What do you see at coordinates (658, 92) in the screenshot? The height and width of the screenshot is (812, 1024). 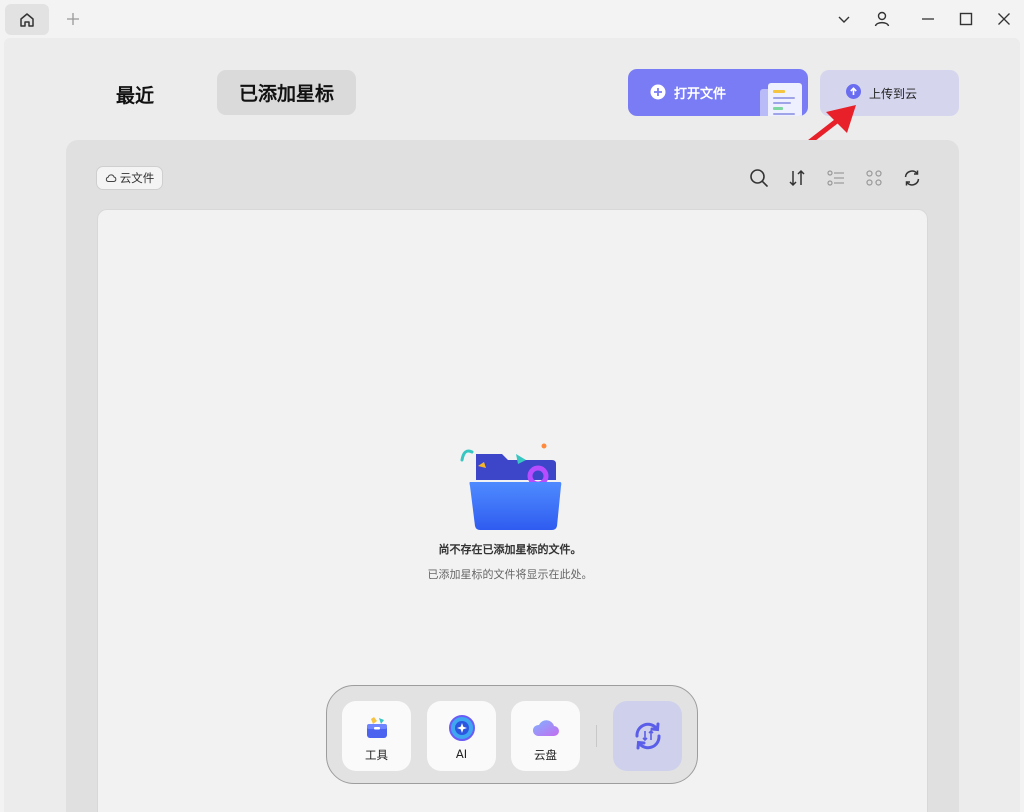 I see `plus-circle-icon` at bounding box center [658, 92].